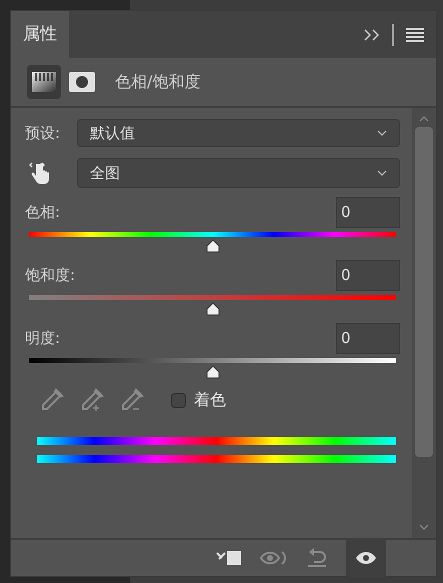 This screenshot has width=443, height=583. I want to click on mask-icon, so click(82, 82).